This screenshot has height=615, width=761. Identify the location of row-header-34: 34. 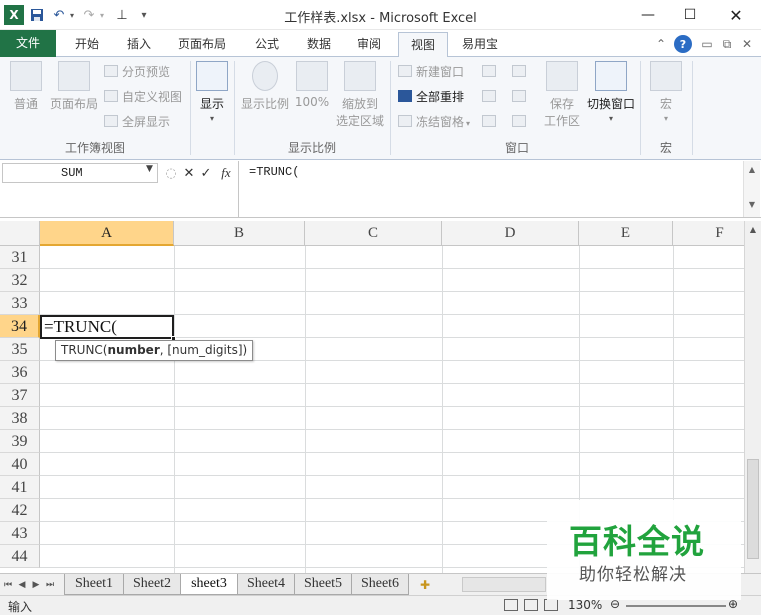
(20, 326).